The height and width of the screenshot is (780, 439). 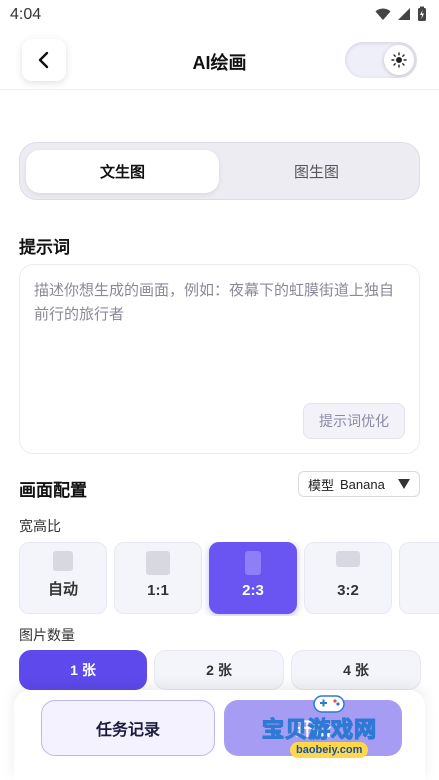 What do you see at coordinates (40, 526) in the screenshot?
I see `aspect-label: 宽高比` at bounding box center [40, 526].